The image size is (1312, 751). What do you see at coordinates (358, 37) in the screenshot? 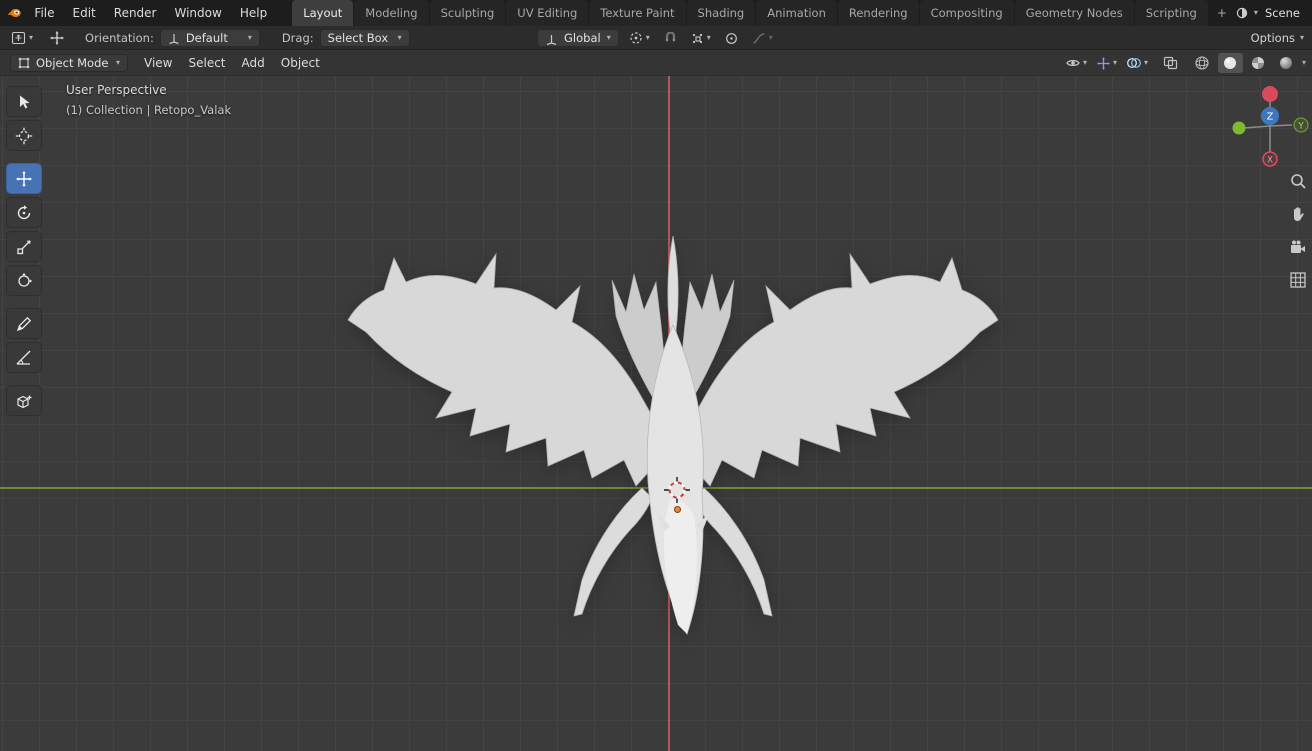
I see `drag-value: Select Box` at bounding box center [358, 37].